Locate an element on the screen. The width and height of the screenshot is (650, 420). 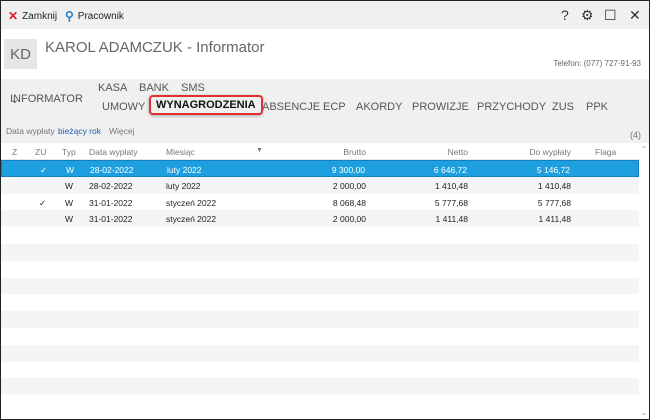
col-do-wyplaty: Do wypłaty is located at coordinates (550, 152).